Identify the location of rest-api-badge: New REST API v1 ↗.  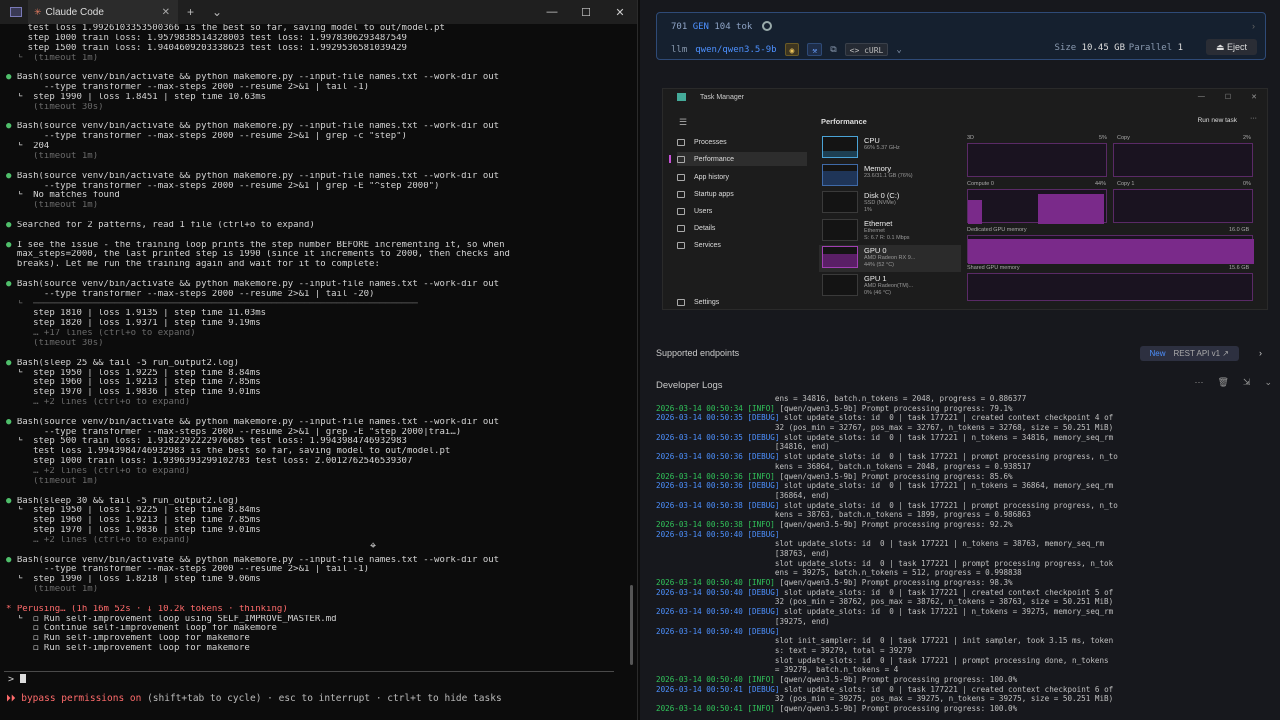
(1189, 353).